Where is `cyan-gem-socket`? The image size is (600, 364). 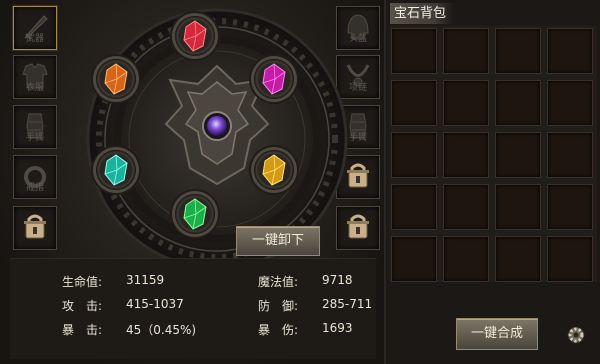 cyan-gem-socket is located at coordinates (116, 170).